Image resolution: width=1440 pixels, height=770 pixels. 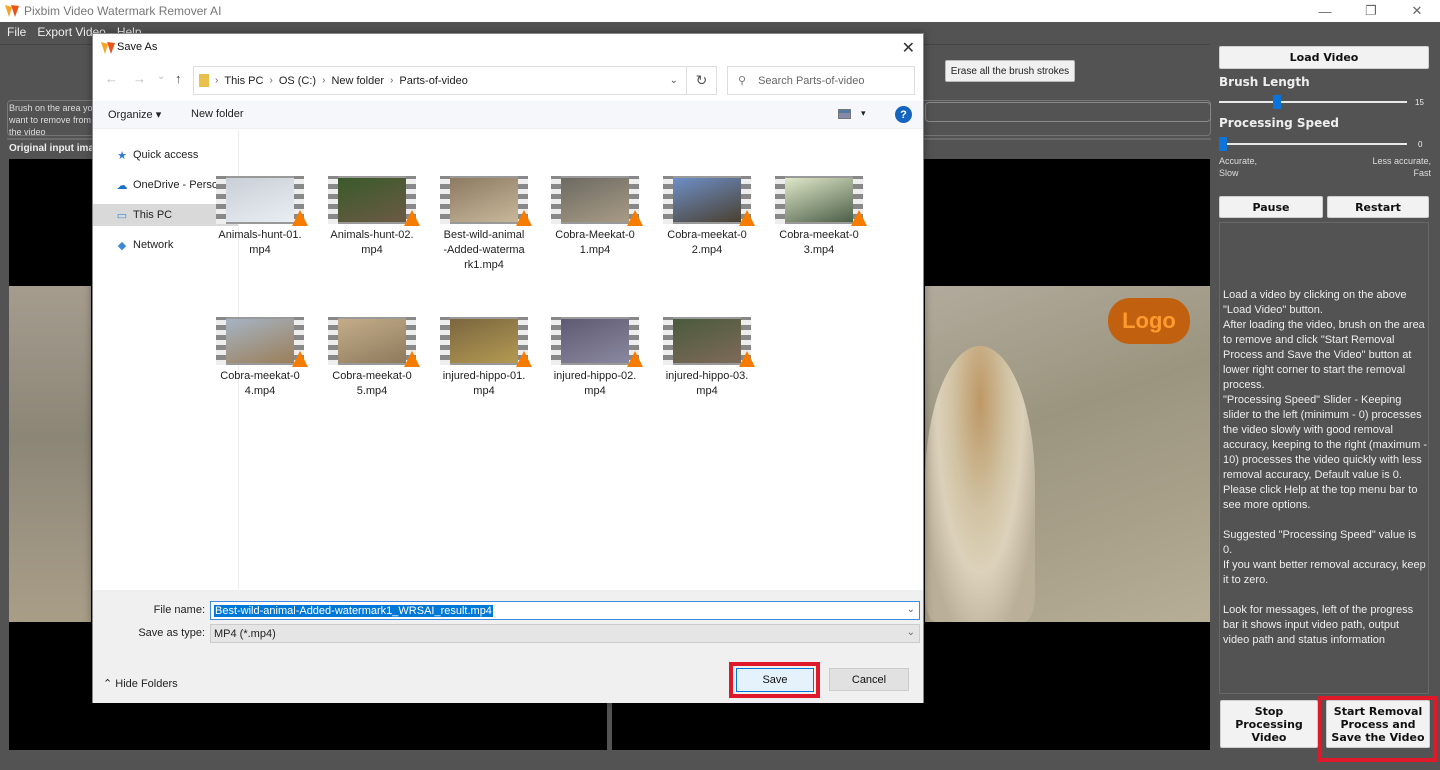 What do you see at coordinates (1371, 11) in the screenshot?
I see `maximize-button: ❐` at bounding box center [1371, 11].